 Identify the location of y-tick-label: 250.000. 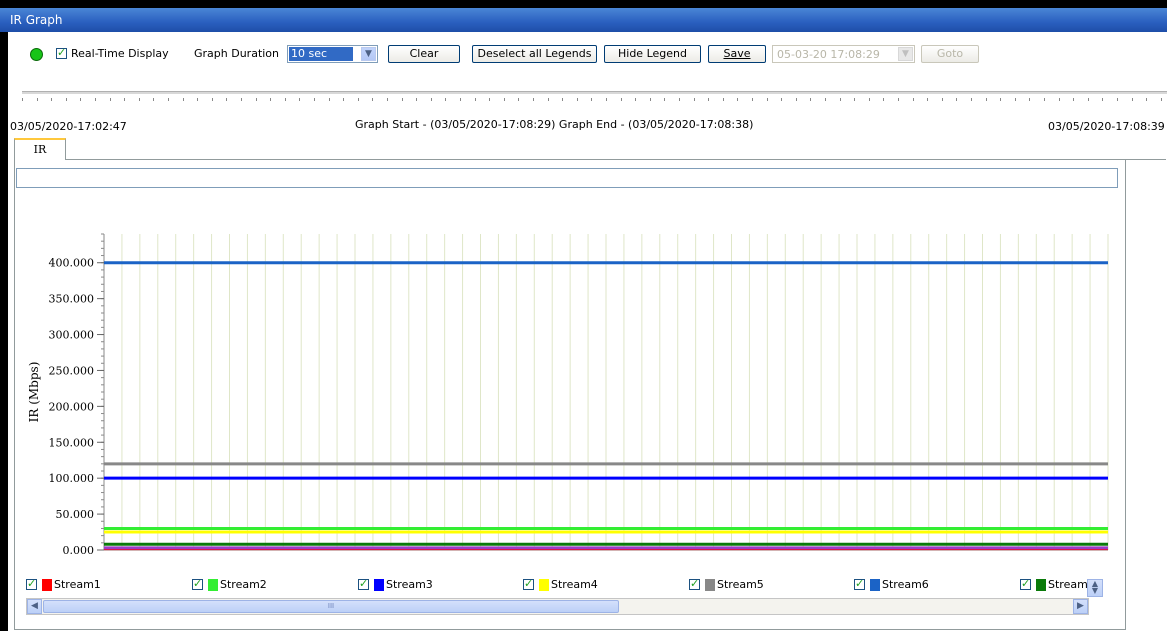
(72, 370).